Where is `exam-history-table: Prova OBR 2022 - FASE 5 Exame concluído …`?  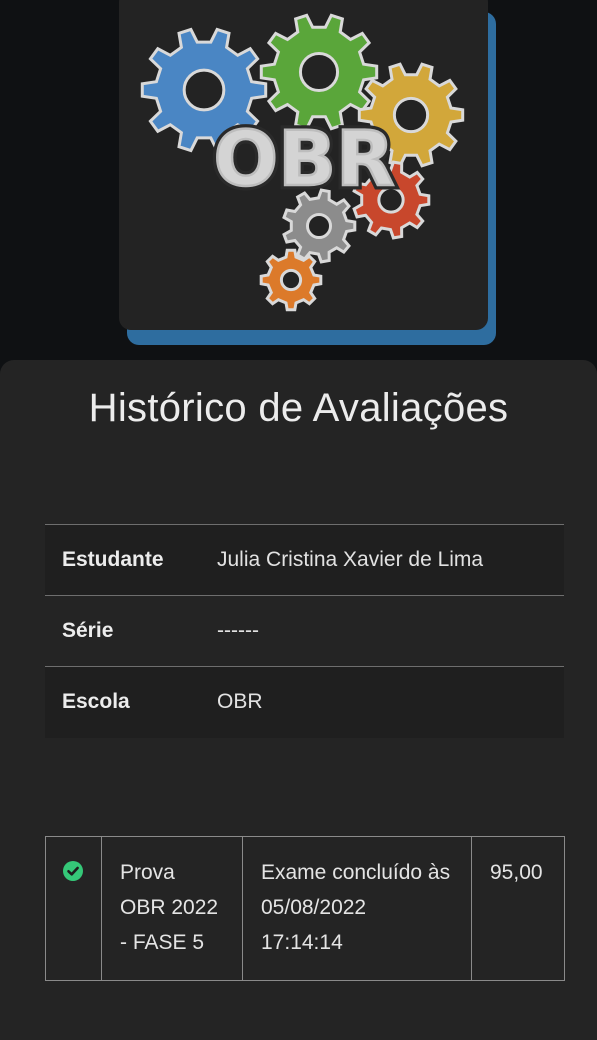 exam-history-table: Prova OBR 2022 - FASE 5 Exame concluído … is located at coordinates (305, 908).